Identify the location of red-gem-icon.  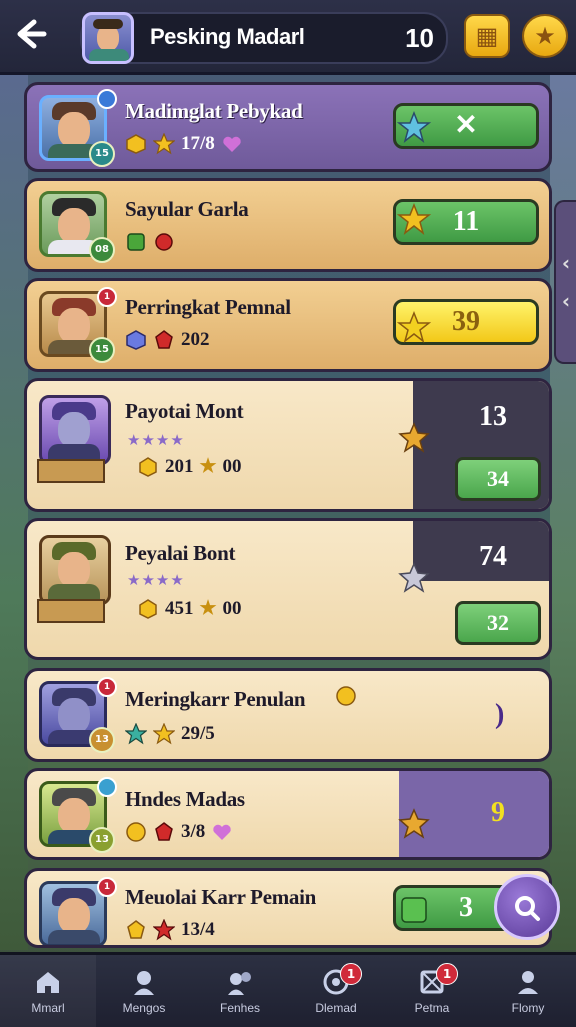
(164, 242).